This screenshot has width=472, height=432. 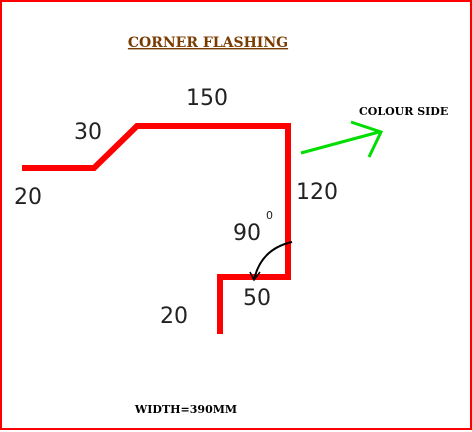 What do you see at coordinates (317, 192) in the screenshot?
I see `vertical-dimension: 120` at bounding box center [317, 192].